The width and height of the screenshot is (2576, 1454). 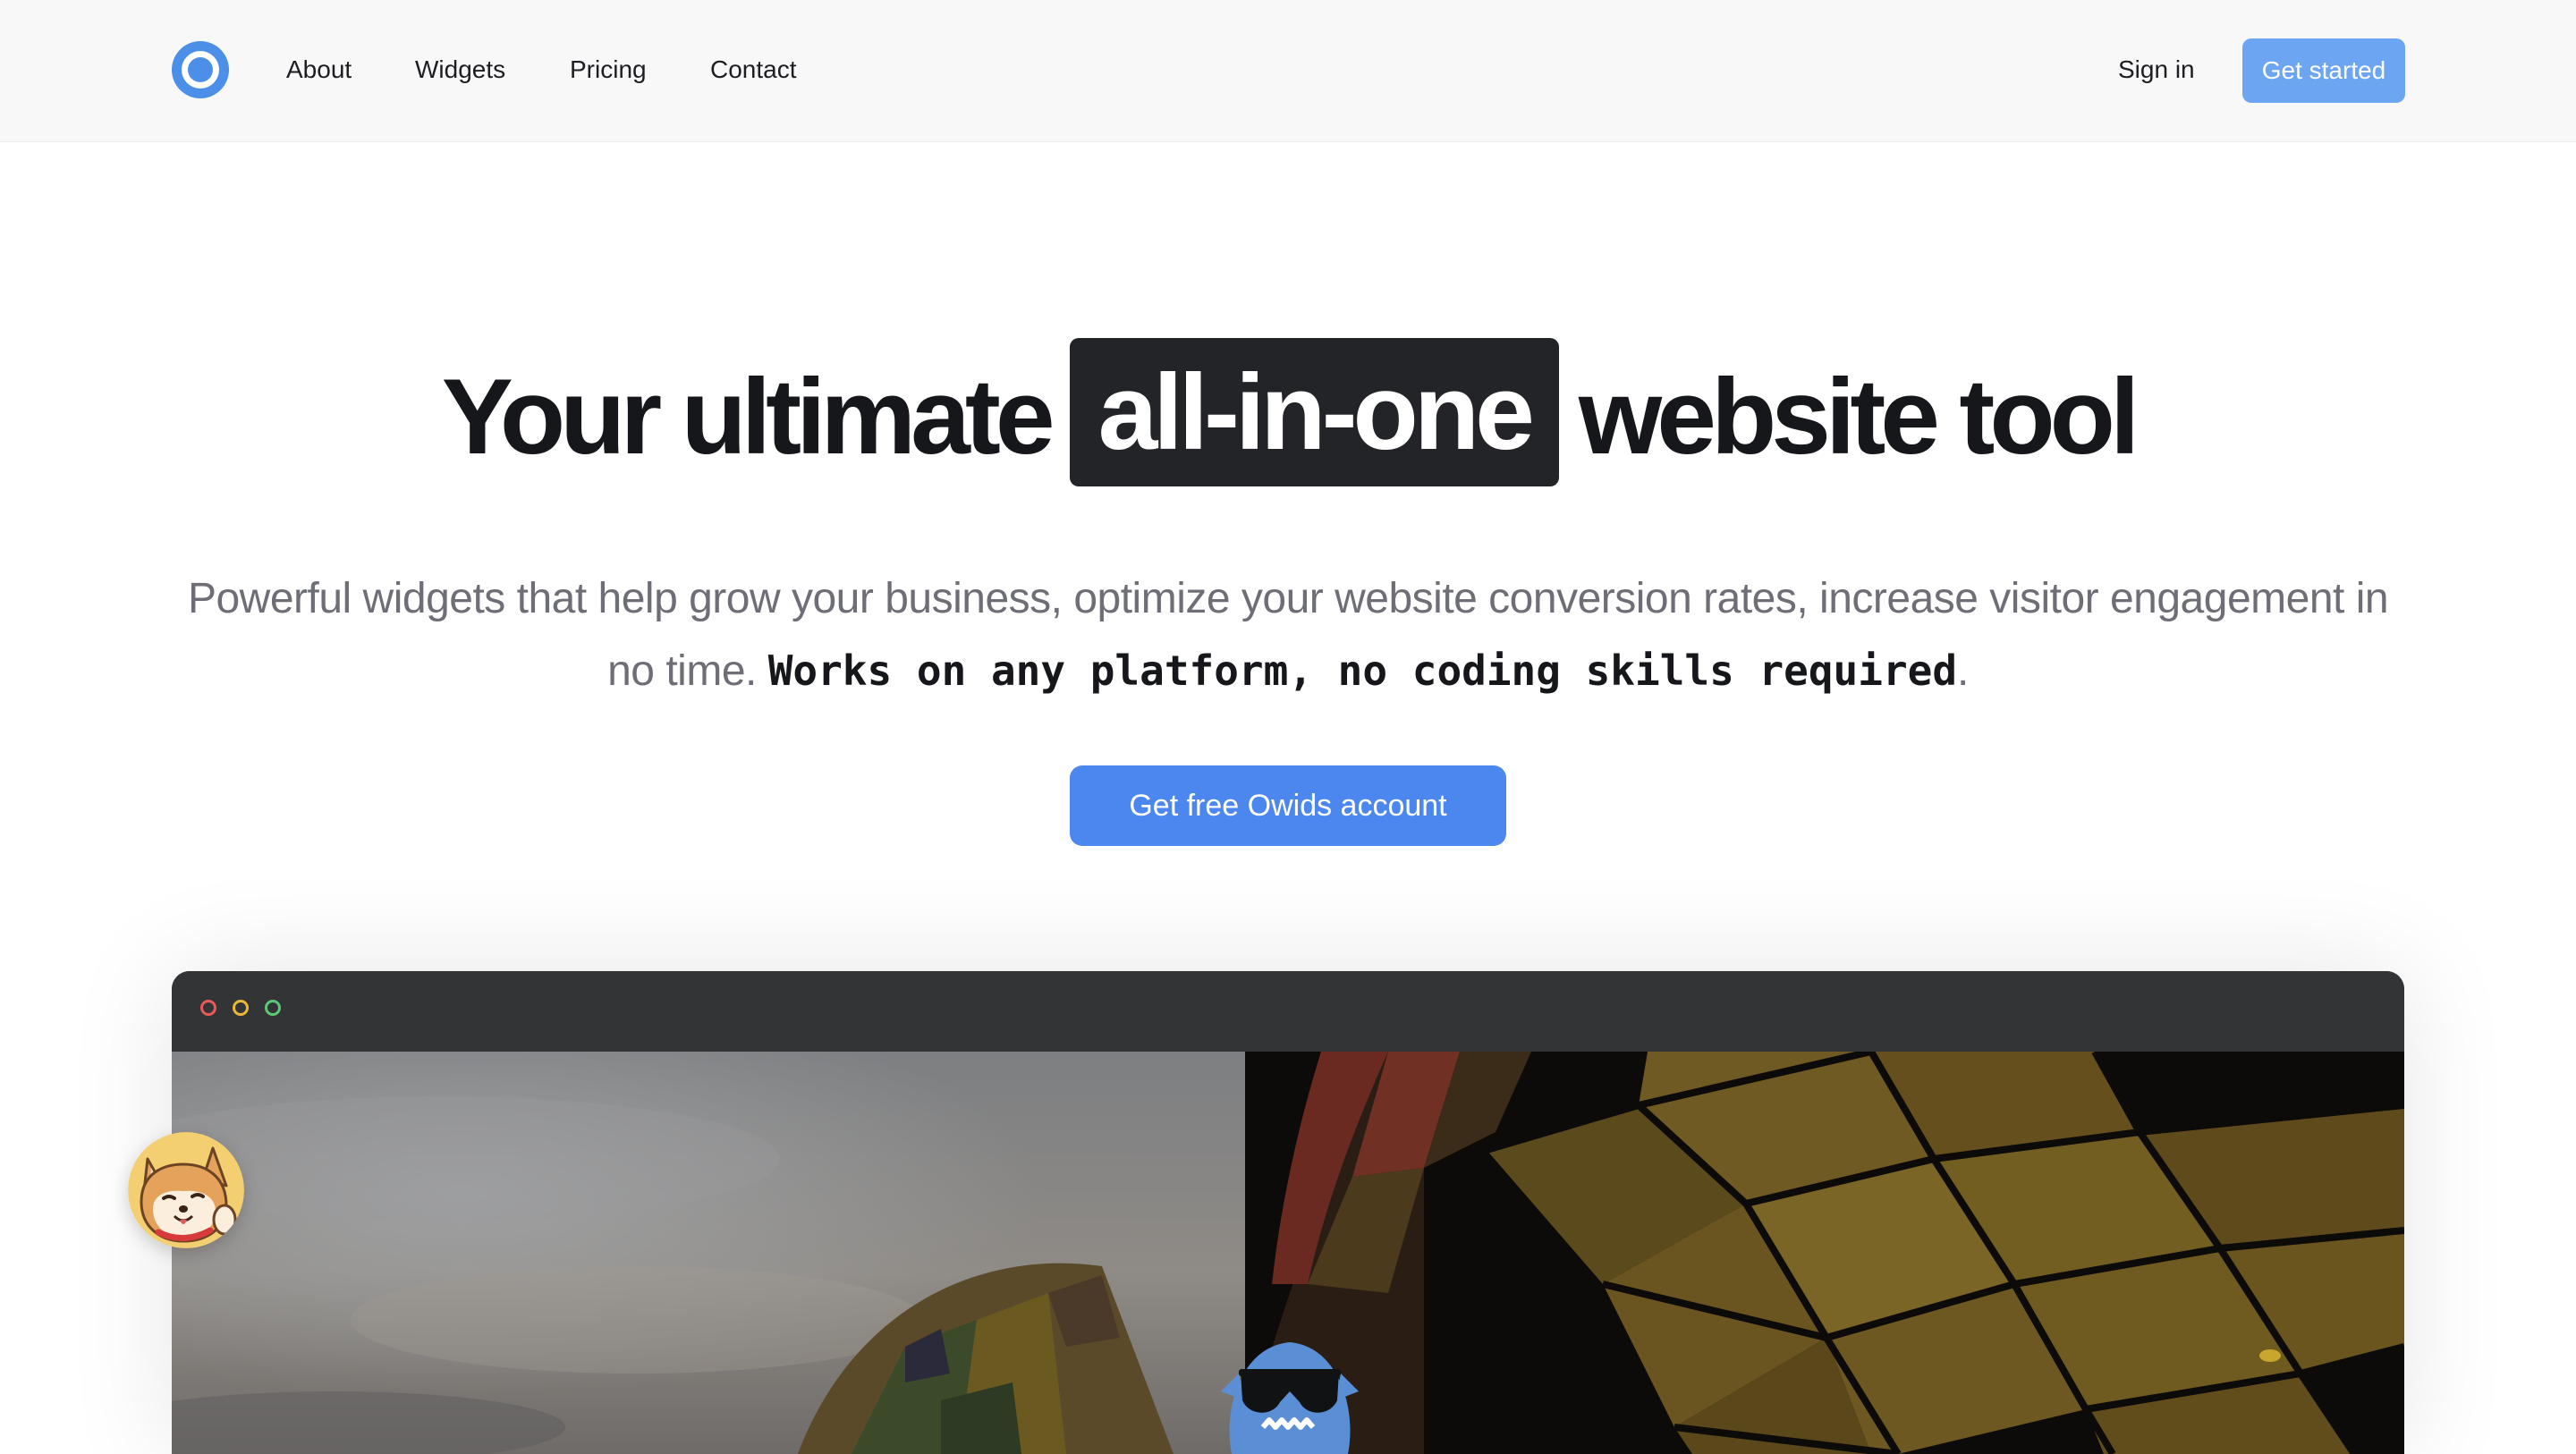 I want to click on nav-pricing-link: Pricing, so click(x=608, y=70).